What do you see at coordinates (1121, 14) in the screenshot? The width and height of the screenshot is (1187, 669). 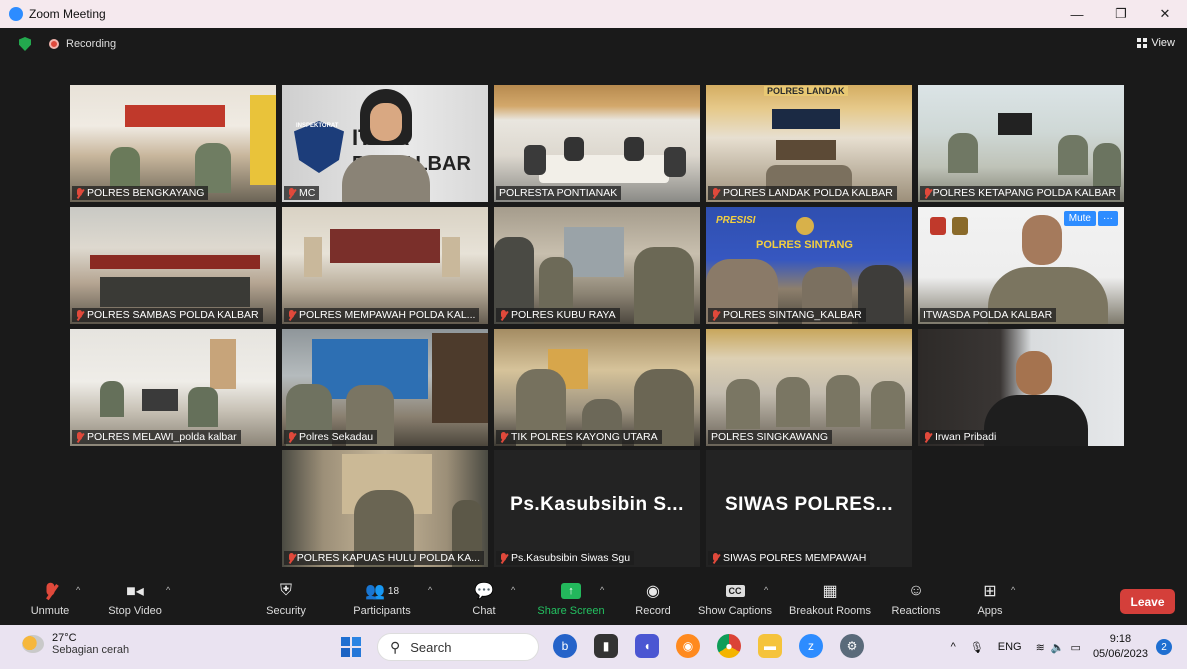 I see `restore-button: ❐` at bounding box center [1121, 14].